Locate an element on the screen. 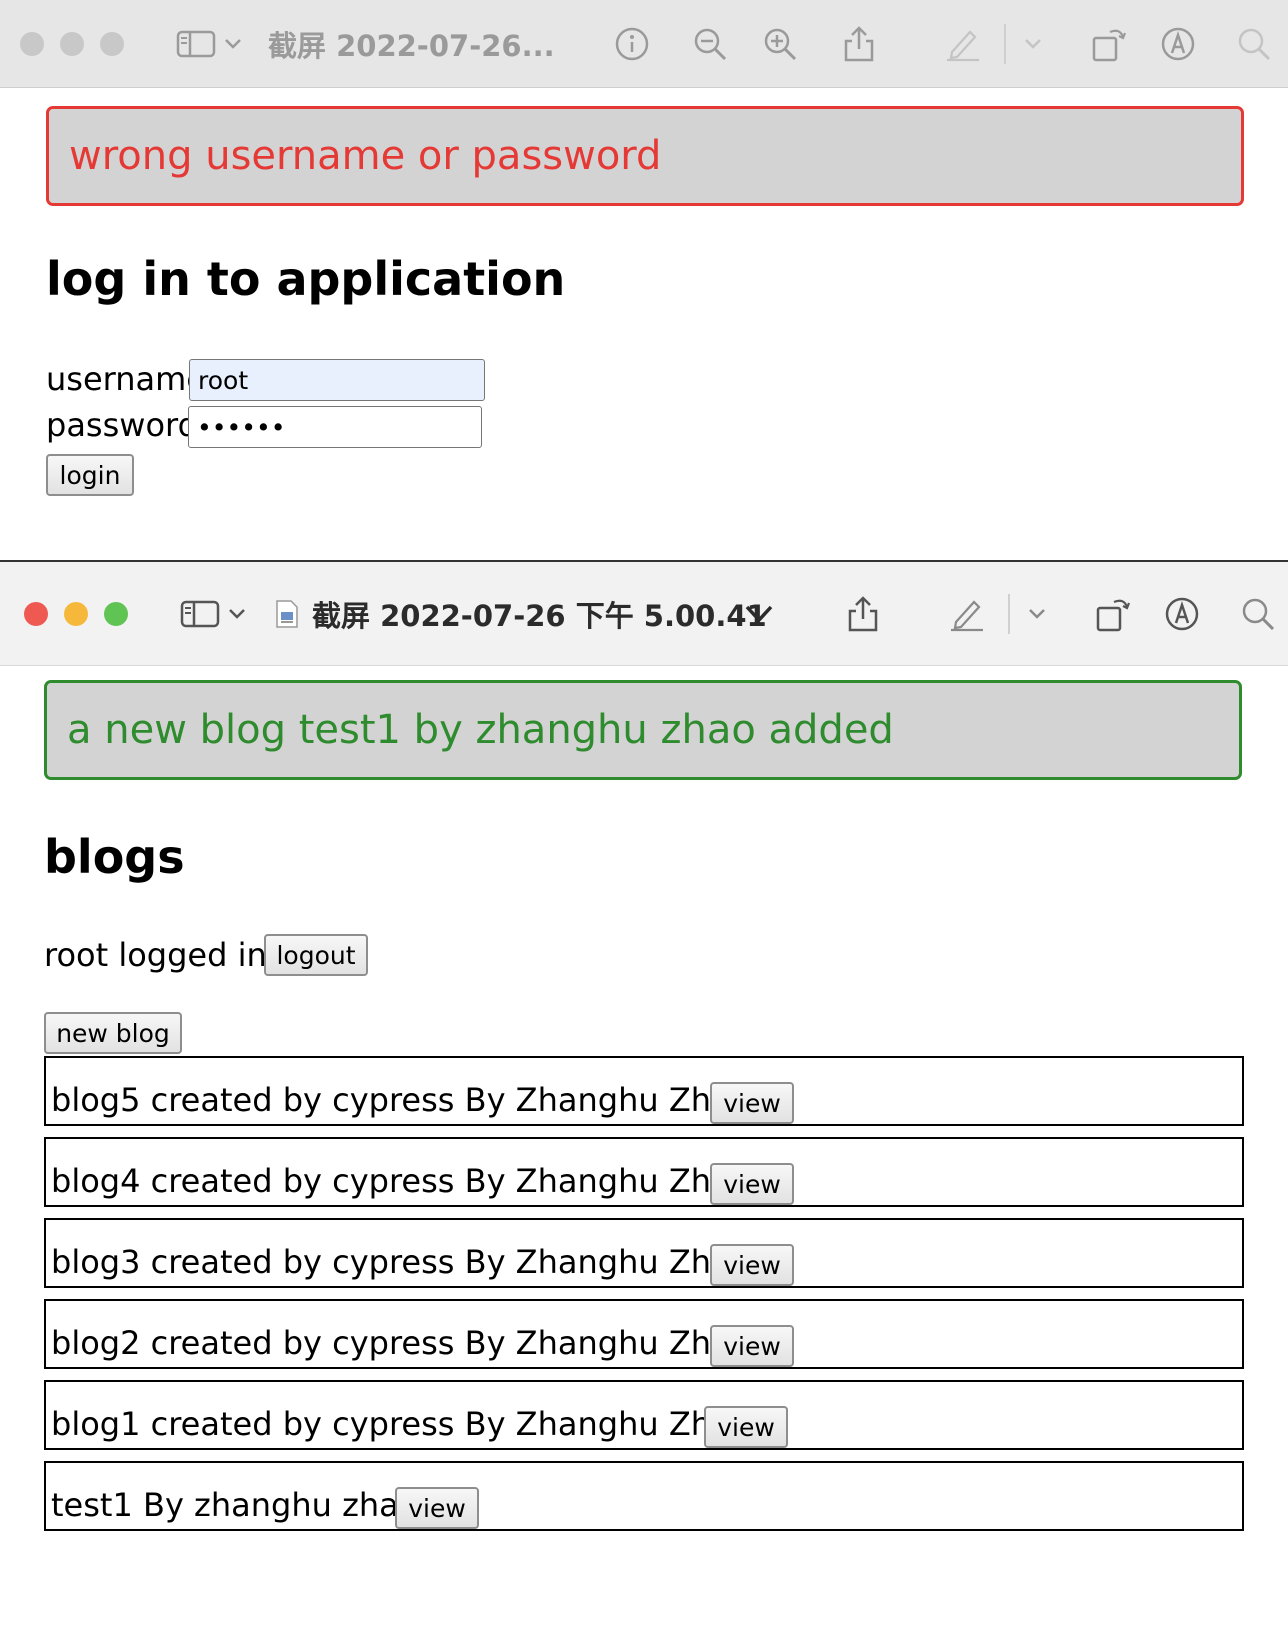  blogs-heading: blogs is located at coordinates (114, 857).